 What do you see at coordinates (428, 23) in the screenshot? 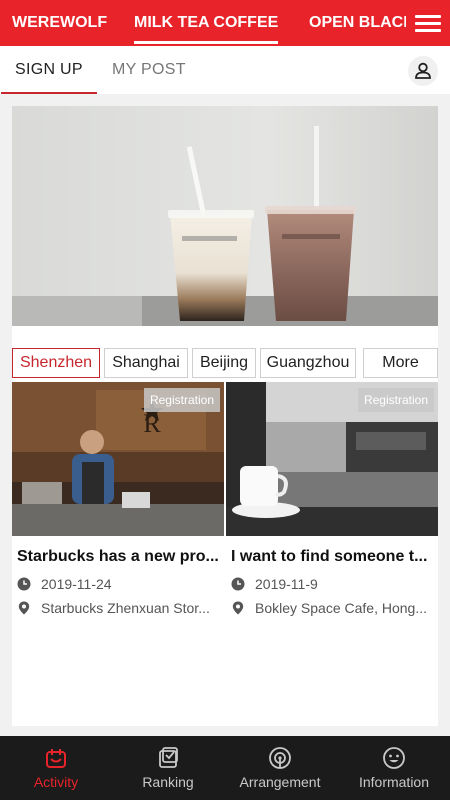
I see `menu-icon` at bounding box center [428, 23].